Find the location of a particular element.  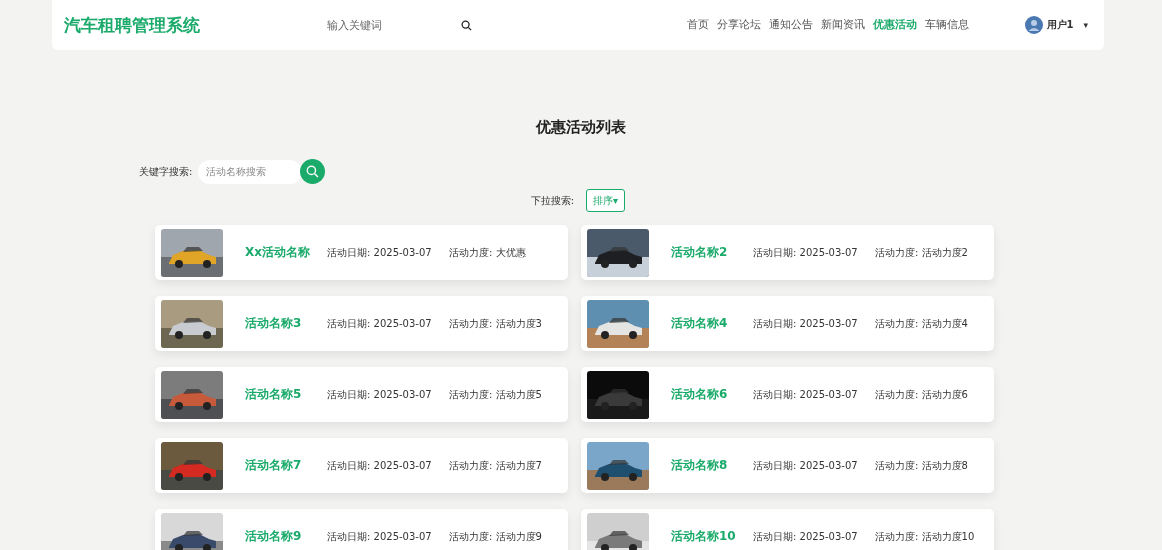

activity-card: 活动名称9 活动日期: 2025-03-07 活动力度: 活动力度9 is located at coordinates (361, 529).